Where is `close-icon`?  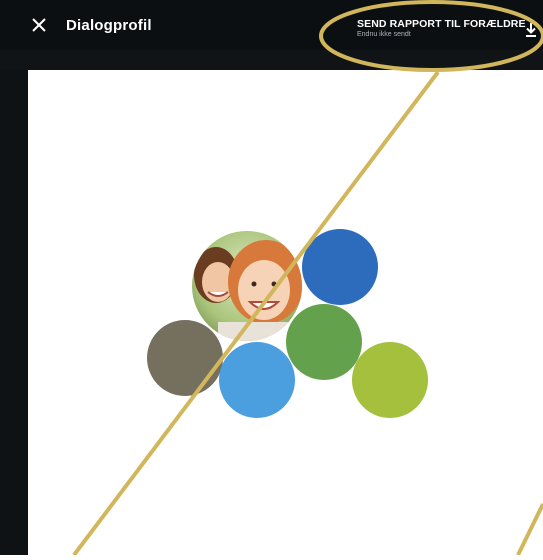 close-icon is located at coordinates (39, 25).